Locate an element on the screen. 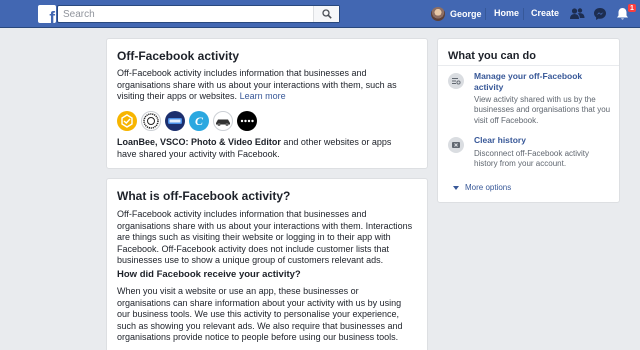  friend-requests-button is located at coordinates (577, 14).